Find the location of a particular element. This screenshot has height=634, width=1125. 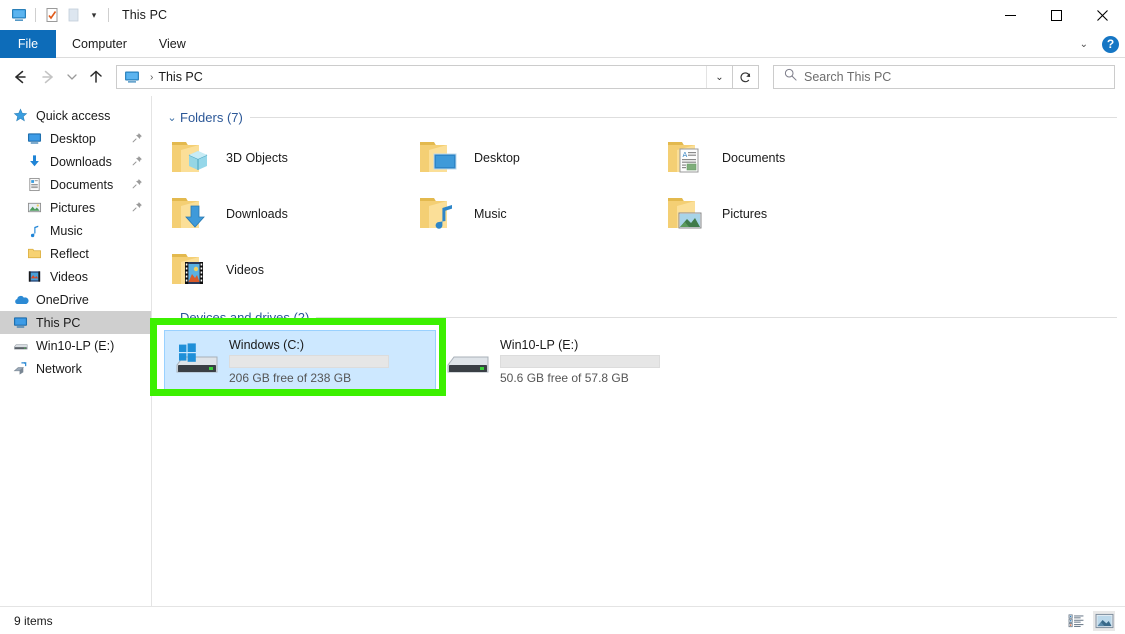

sidebar-item-documents: Documents is located at coordinates (75, 184).